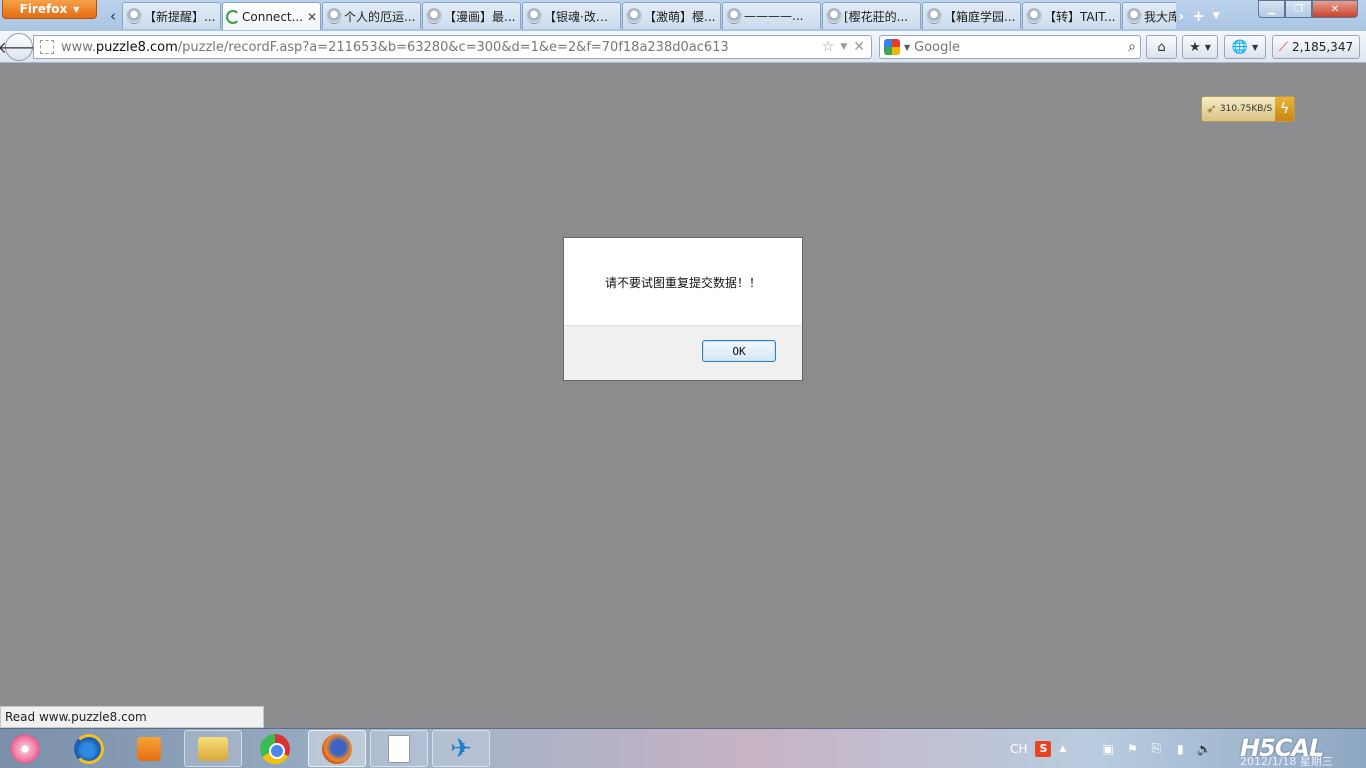 The image size is (1366, 768). What do you see at coordinates (312, 17) in the screenshot?
I see `close-tab-icon: ✕` at bounding box center [312, 17].